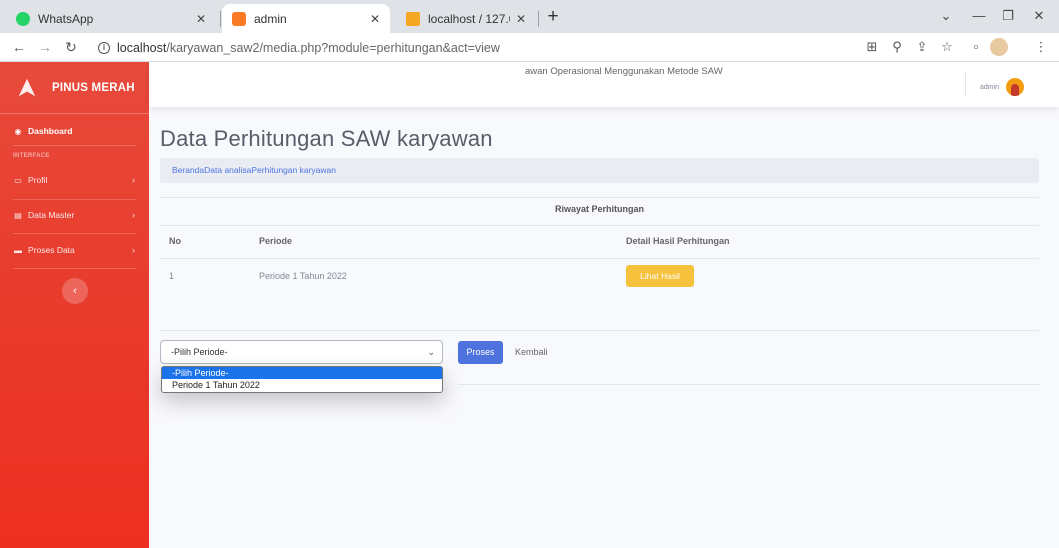 Image resolution: width=1059 pixels, height=548 pixels. I want to click on brand-name: PINUS MERAH, so click(93, 87).